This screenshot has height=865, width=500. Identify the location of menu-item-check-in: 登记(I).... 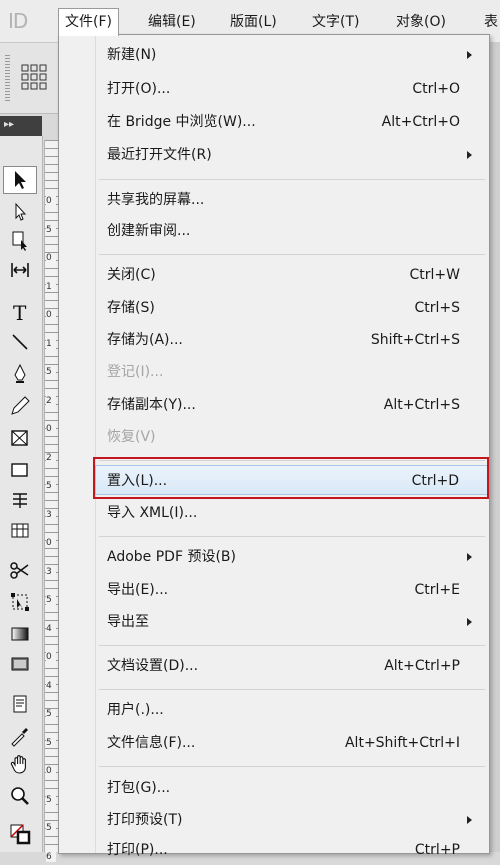
(292, 372).